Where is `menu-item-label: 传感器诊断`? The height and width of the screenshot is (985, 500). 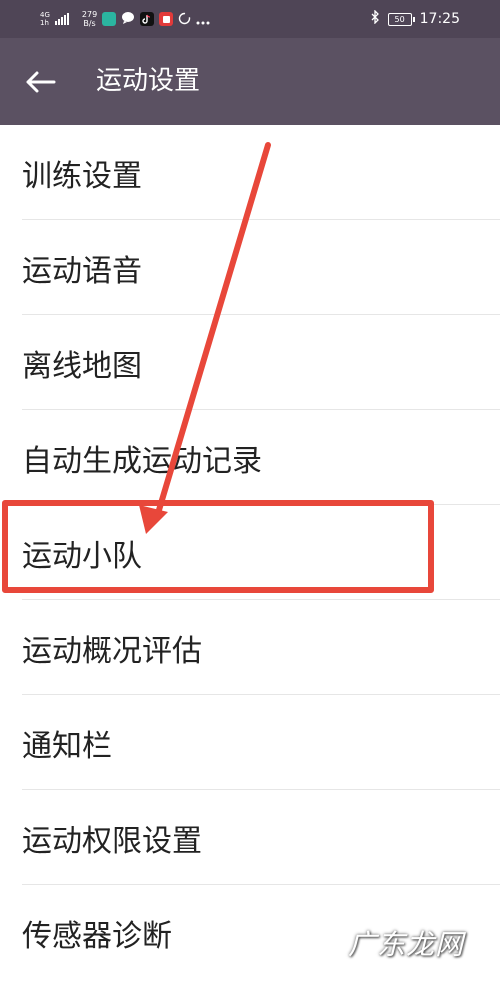
menu-item-label: 传感器诊断 is located at coordinates (97, 936).